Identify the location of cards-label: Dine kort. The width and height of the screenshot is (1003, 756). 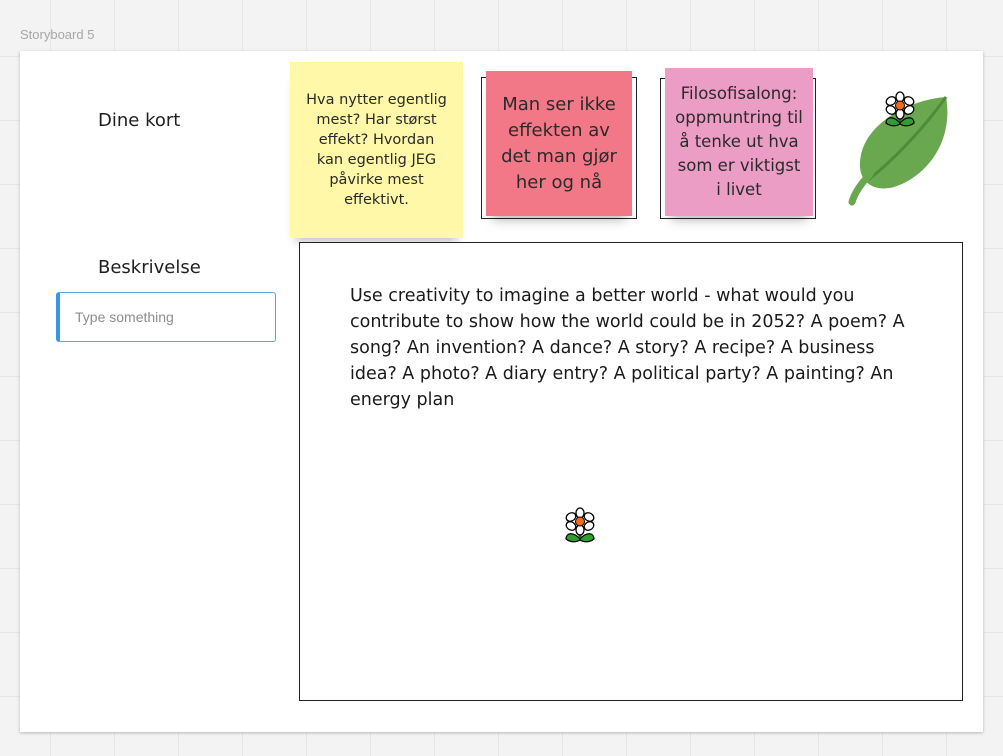
(139, 120).